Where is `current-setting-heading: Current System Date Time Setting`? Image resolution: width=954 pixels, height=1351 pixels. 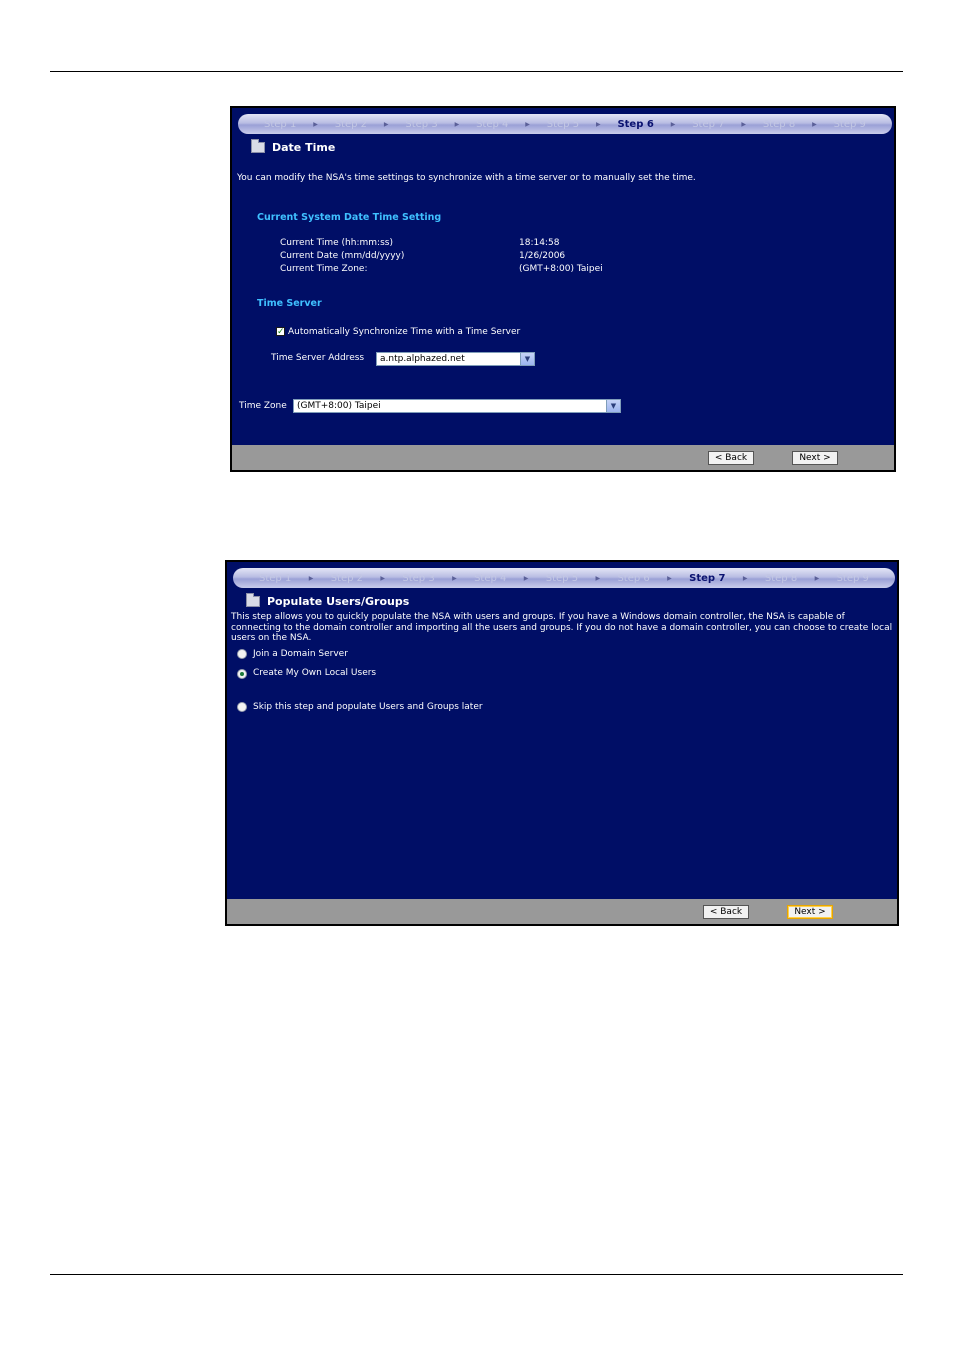 current-setting-heading: Current System Date Time Setting is located at coordinates (349, 217).